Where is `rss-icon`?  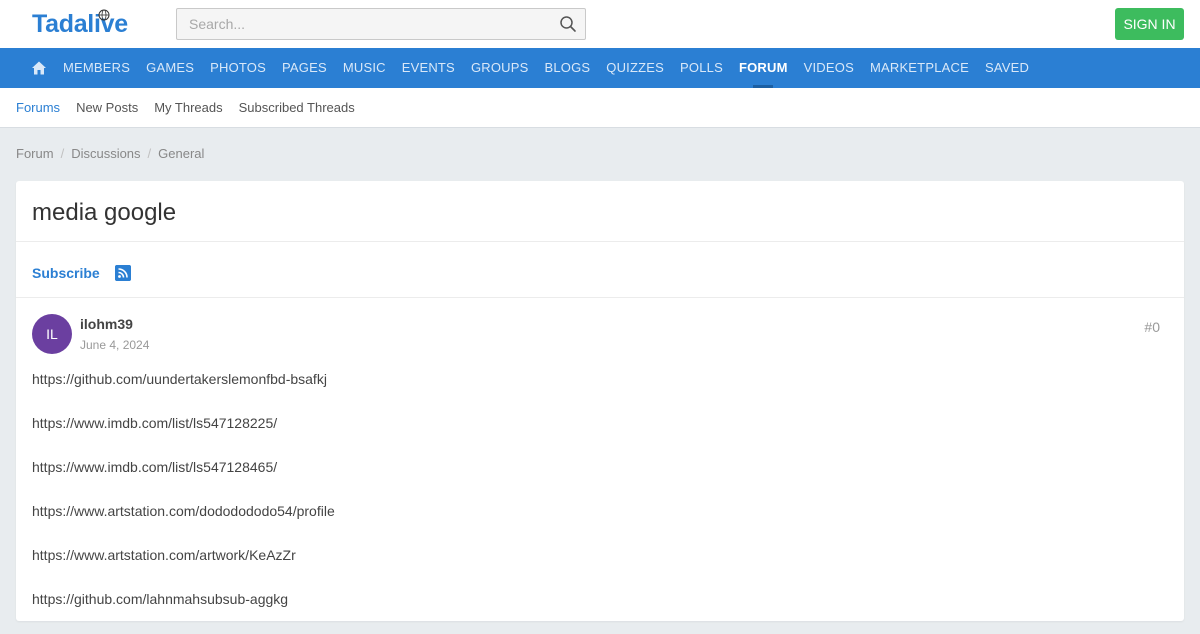 rss-icon is located at coordinates (123, 273).